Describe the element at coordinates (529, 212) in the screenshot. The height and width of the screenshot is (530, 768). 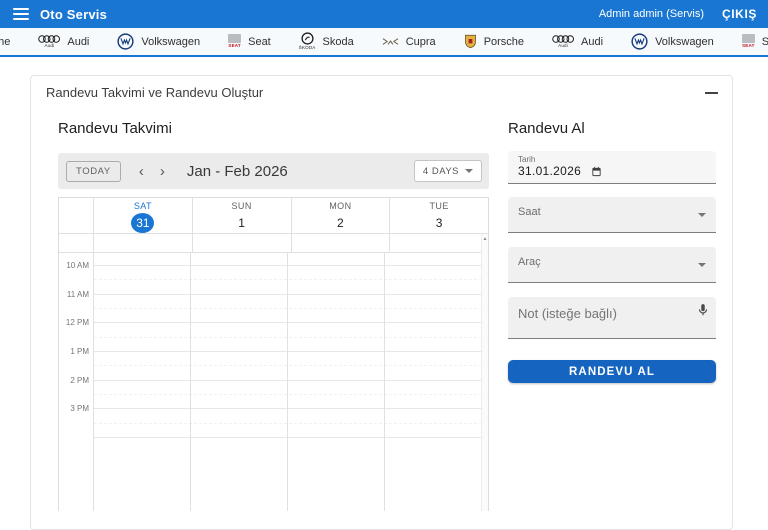
I see `time-select-label: Saat` at that location.